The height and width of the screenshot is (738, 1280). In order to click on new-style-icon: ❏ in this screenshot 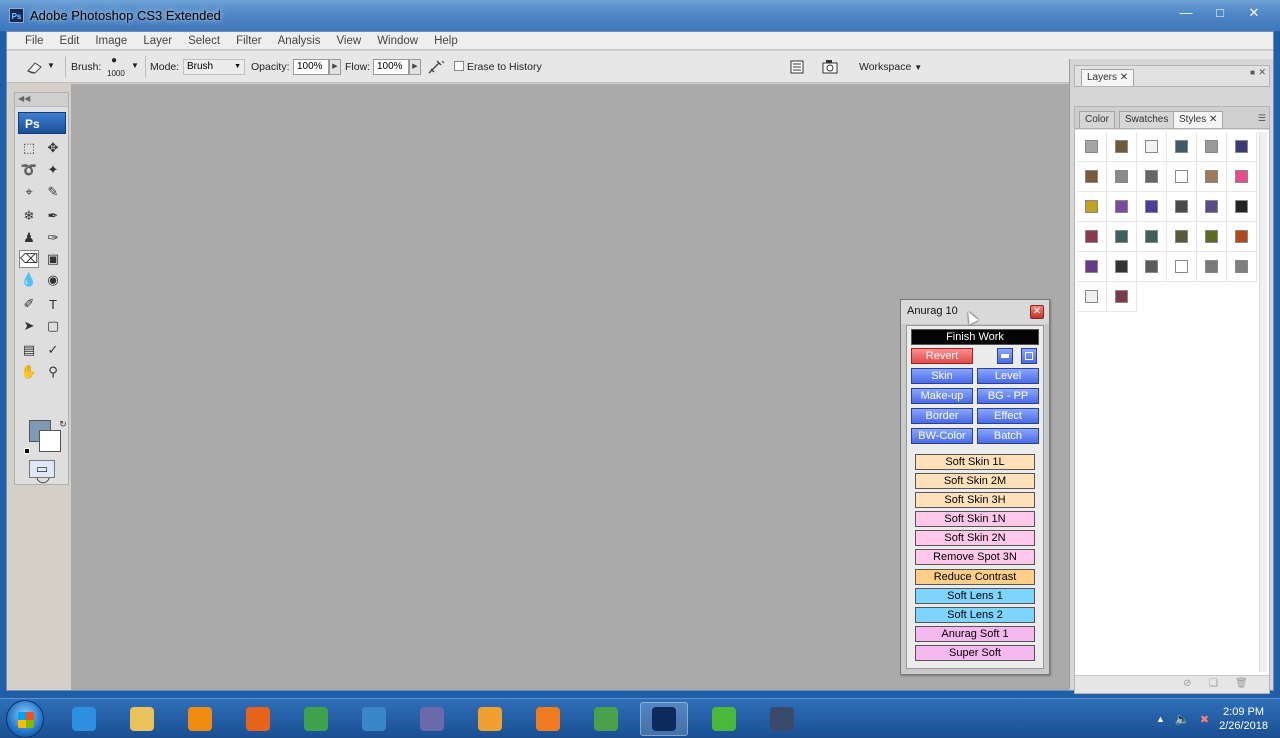, I will do `click(1213, 683)`.